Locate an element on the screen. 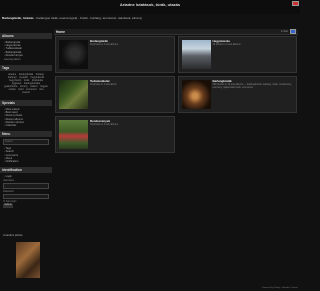 This screenshot has height=291, width=320. footer: Powered by Piwigo · Ariadne Contact is located at coordinates (279, 288).